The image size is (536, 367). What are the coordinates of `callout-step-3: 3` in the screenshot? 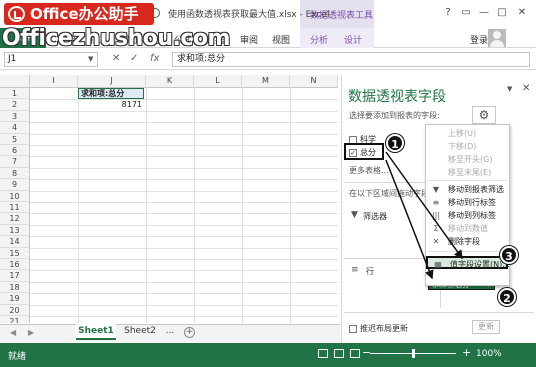 It's located at (509, 255).